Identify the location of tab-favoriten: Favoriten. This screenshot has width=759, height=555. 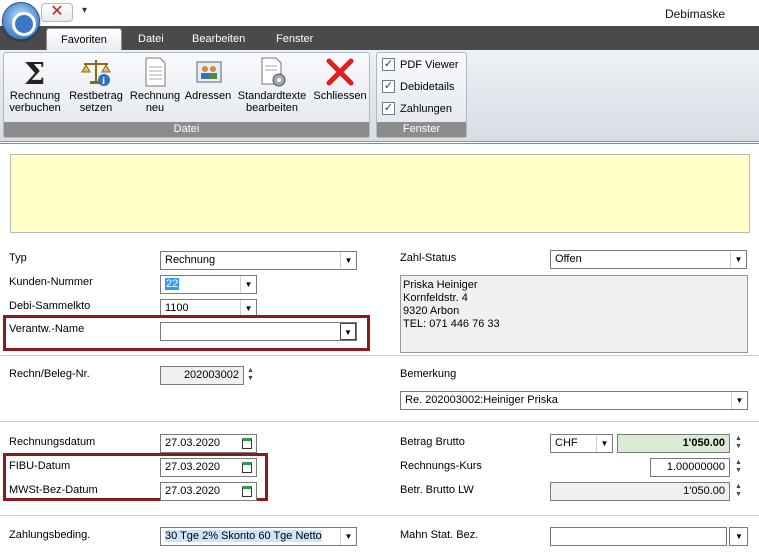
(84, 39).